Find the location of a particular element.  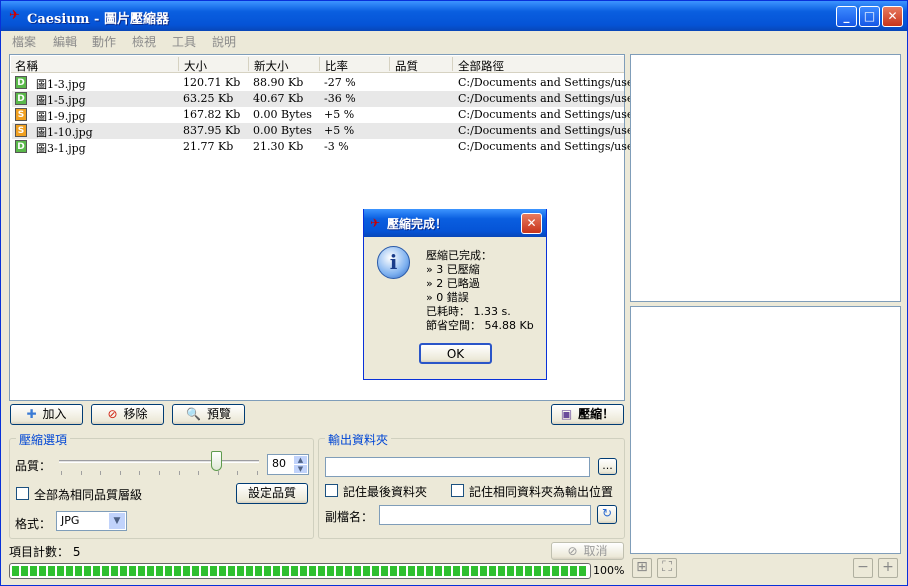

col-new-size: 新大小 is located at coordinates (271, 66).